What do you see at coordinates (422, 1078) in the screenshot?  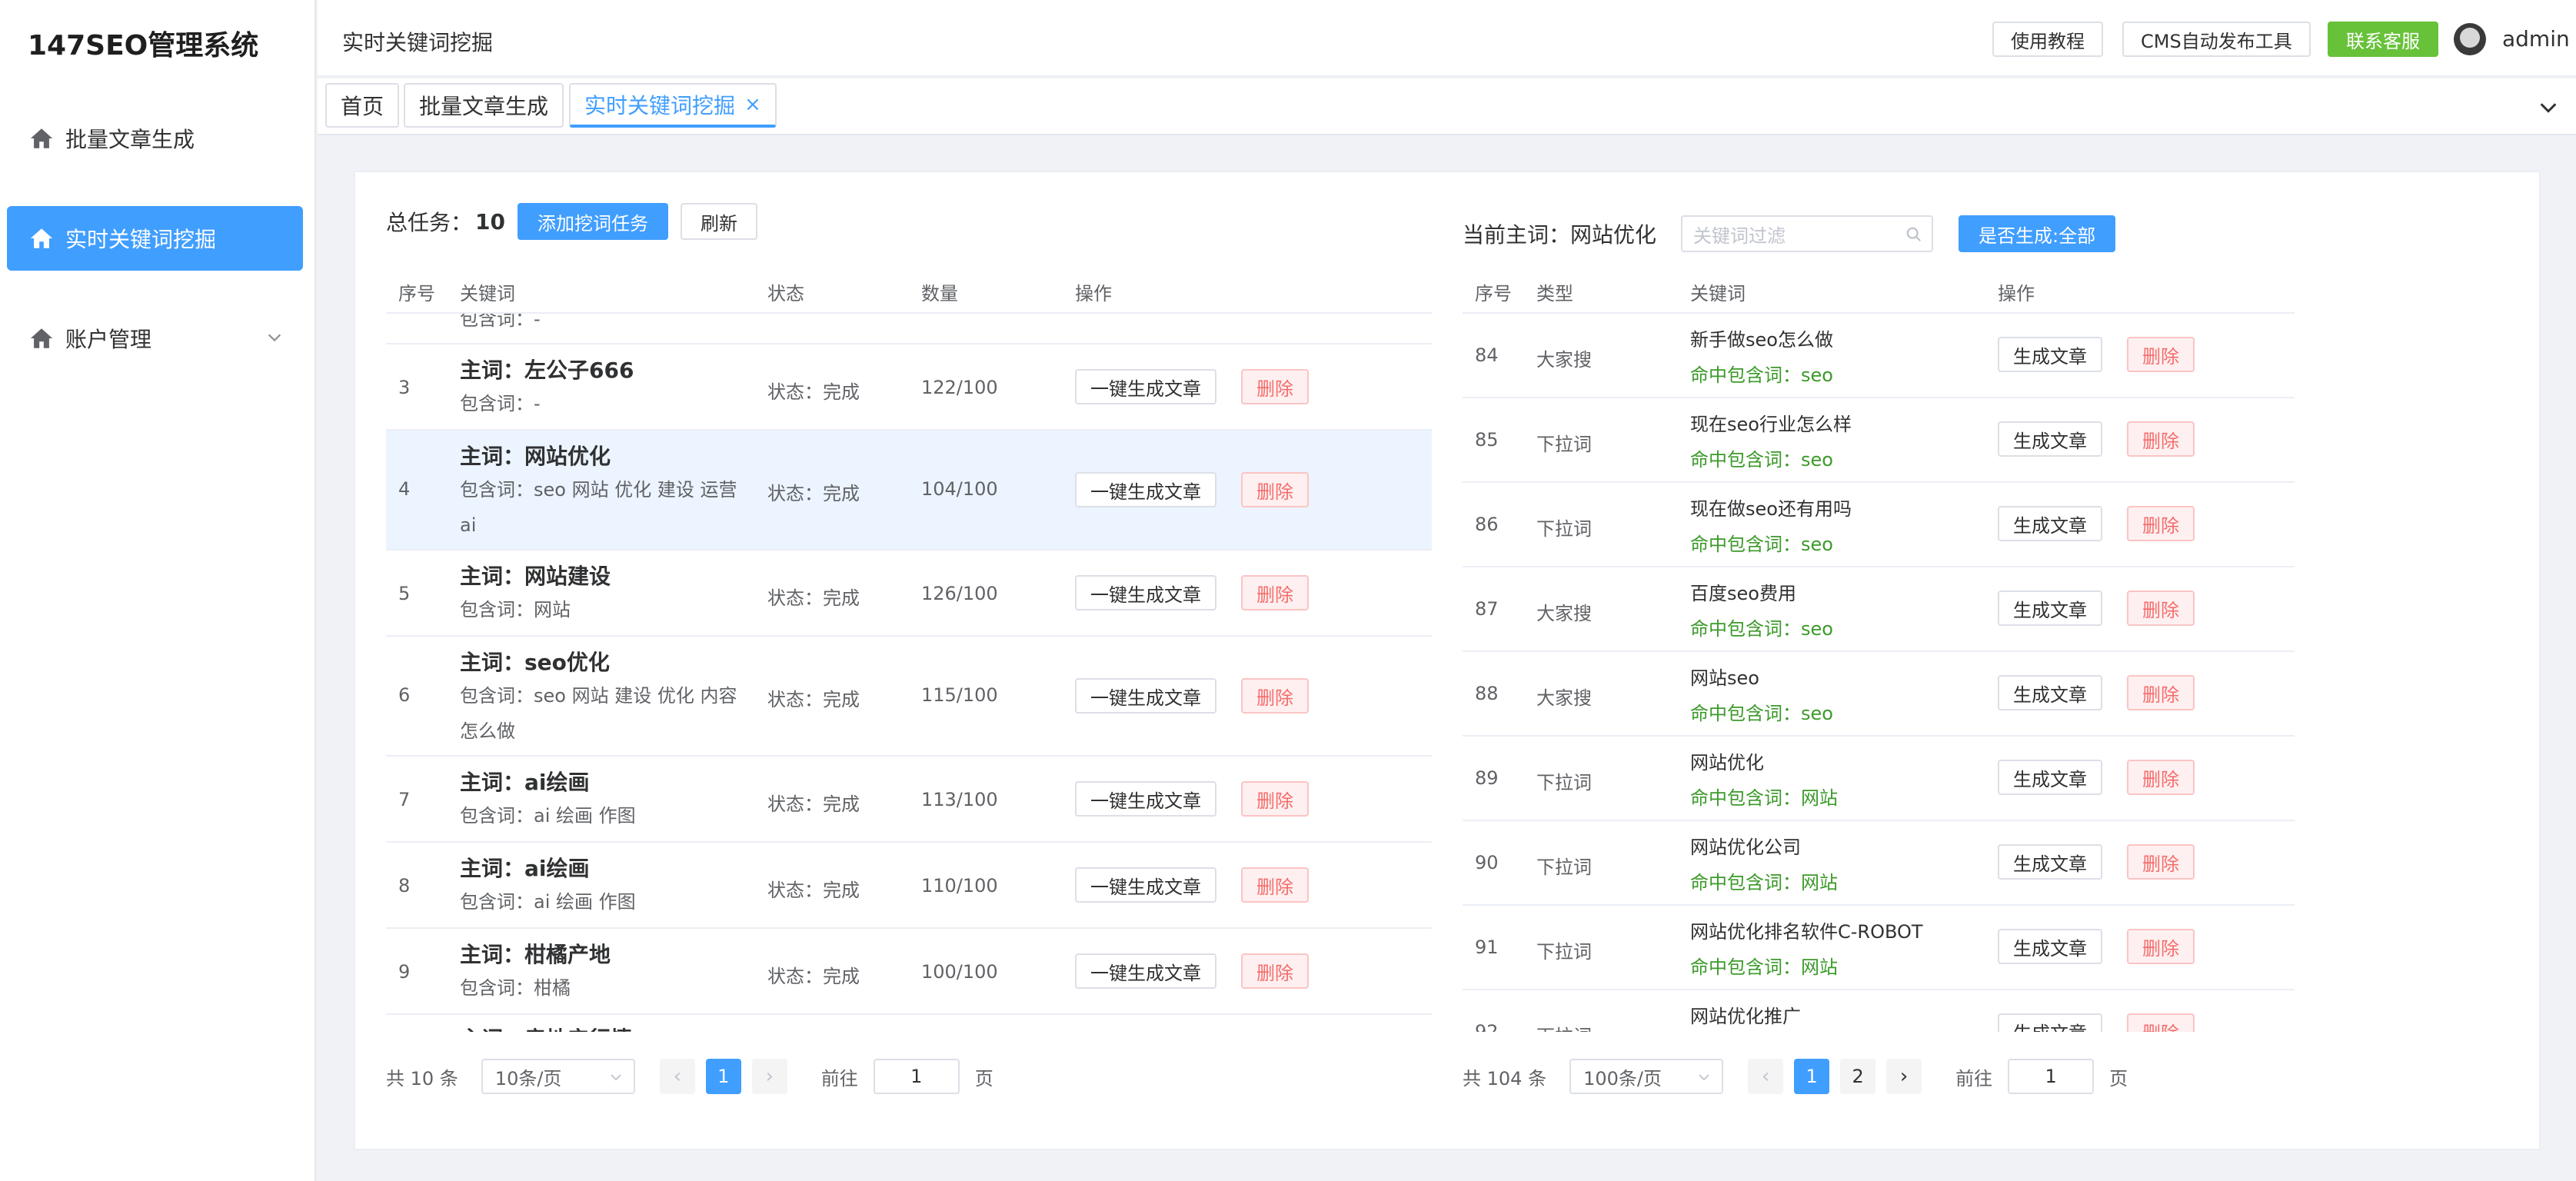 I see `pagination-total: 共 10 条` at bounding box center [422, 1078].